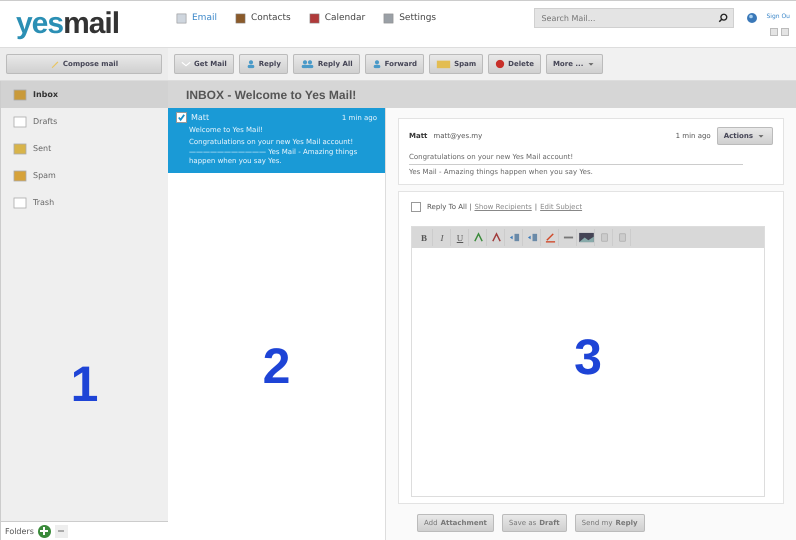 The width and height of the screenshot is (796, 540). What do you see at coordinates (84, 383) in the screenshot?
I see `pane-number: 1` at bounding box center [84, 383].